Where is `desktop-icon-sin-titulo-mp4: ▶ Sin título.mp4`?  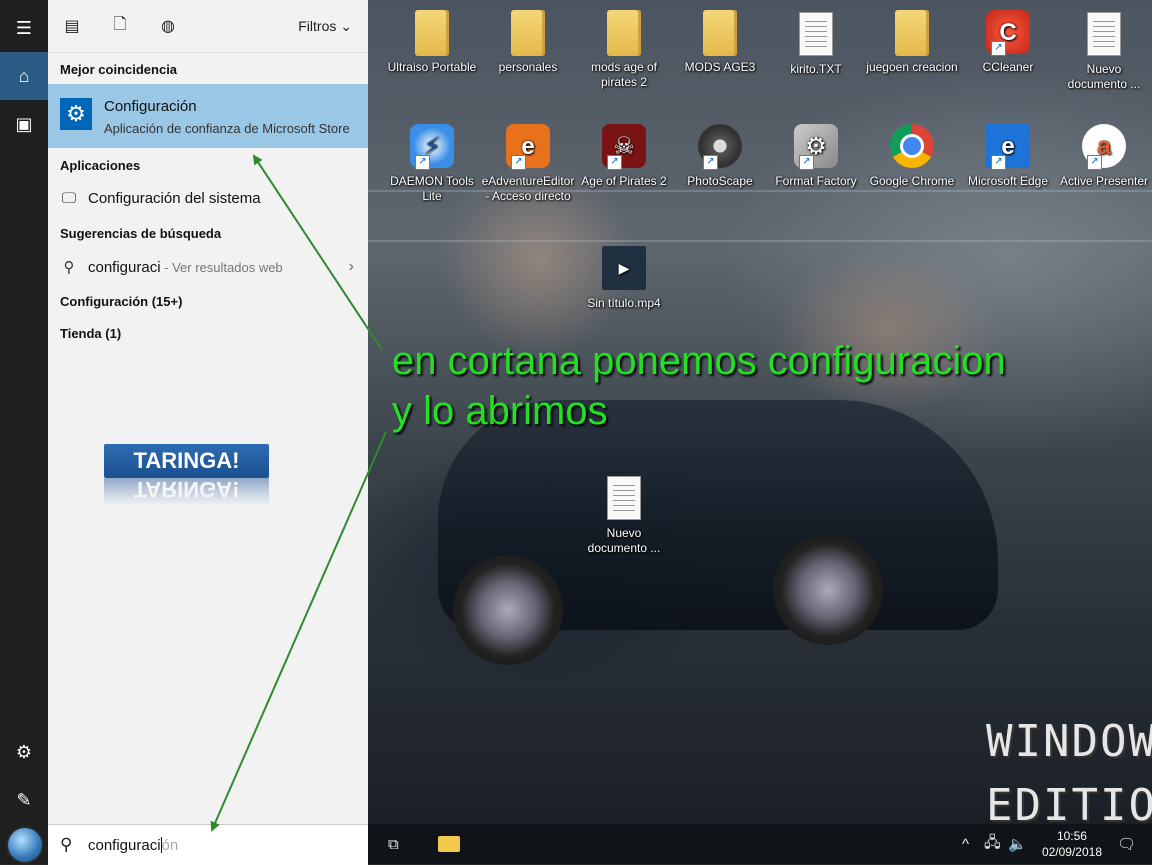 desktop-icon-sin-titulo-mp4: ▶ Sin título.mp4 is located at coordinates (624, 278).